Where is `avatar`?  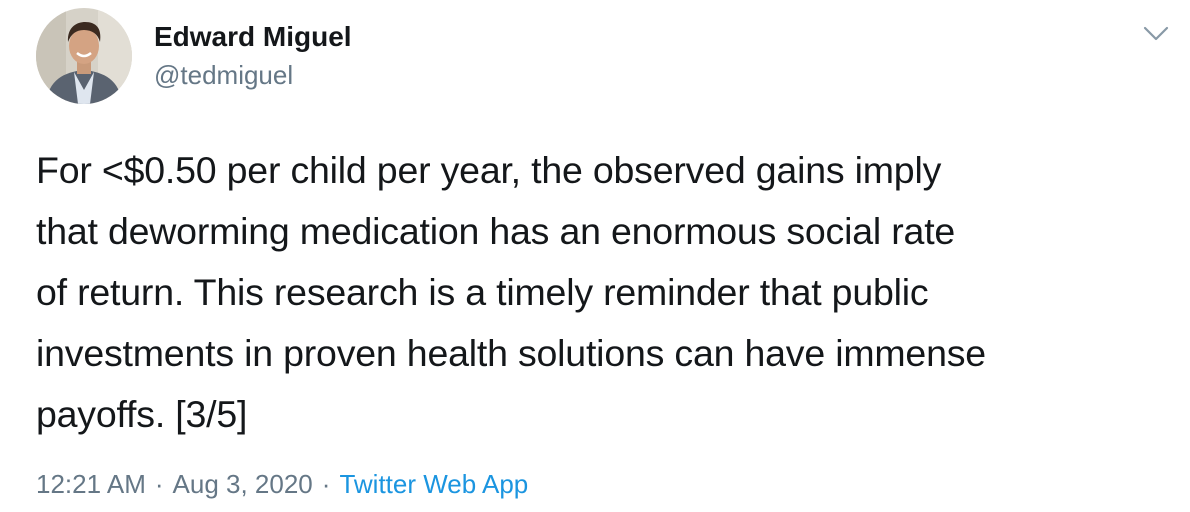 avatar is located at coordinates (84, 56).